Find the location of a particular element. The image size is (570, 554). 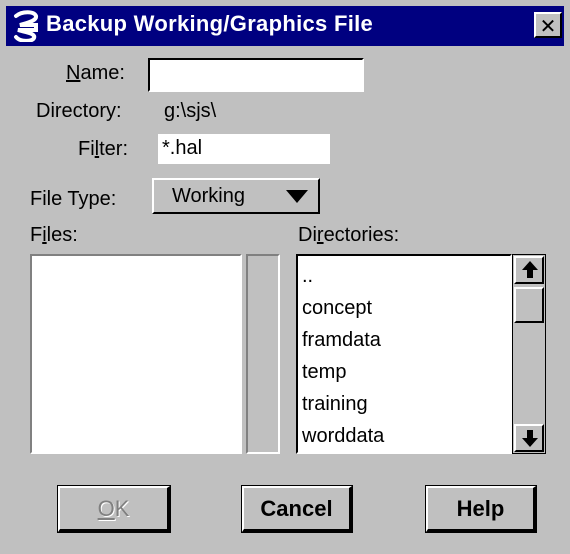

filter-label: Filter: is located at coordinates (103, 149).